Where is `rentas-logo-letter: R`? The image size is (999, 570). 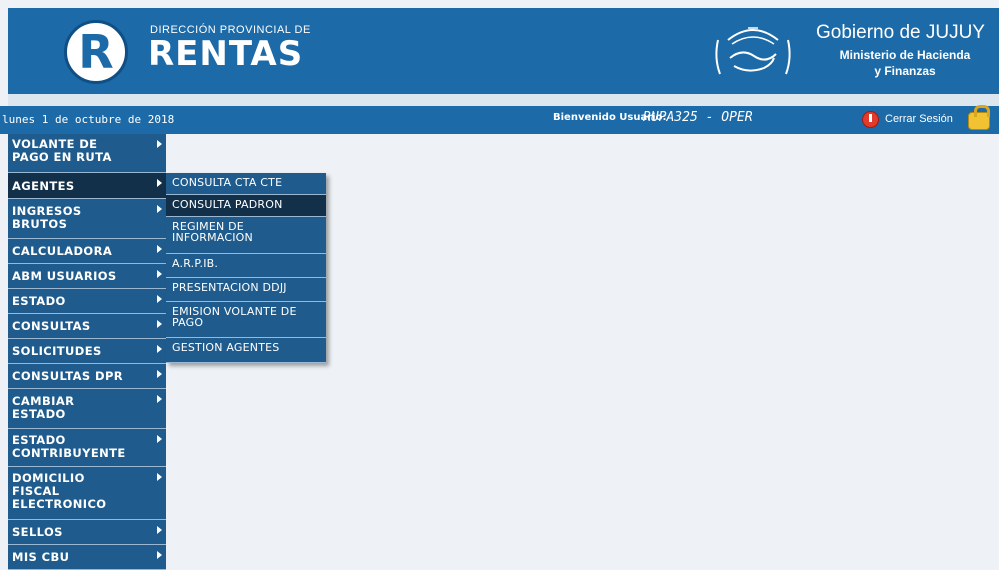
rentas-logo-letter: R is located at coordinates (96, 52).